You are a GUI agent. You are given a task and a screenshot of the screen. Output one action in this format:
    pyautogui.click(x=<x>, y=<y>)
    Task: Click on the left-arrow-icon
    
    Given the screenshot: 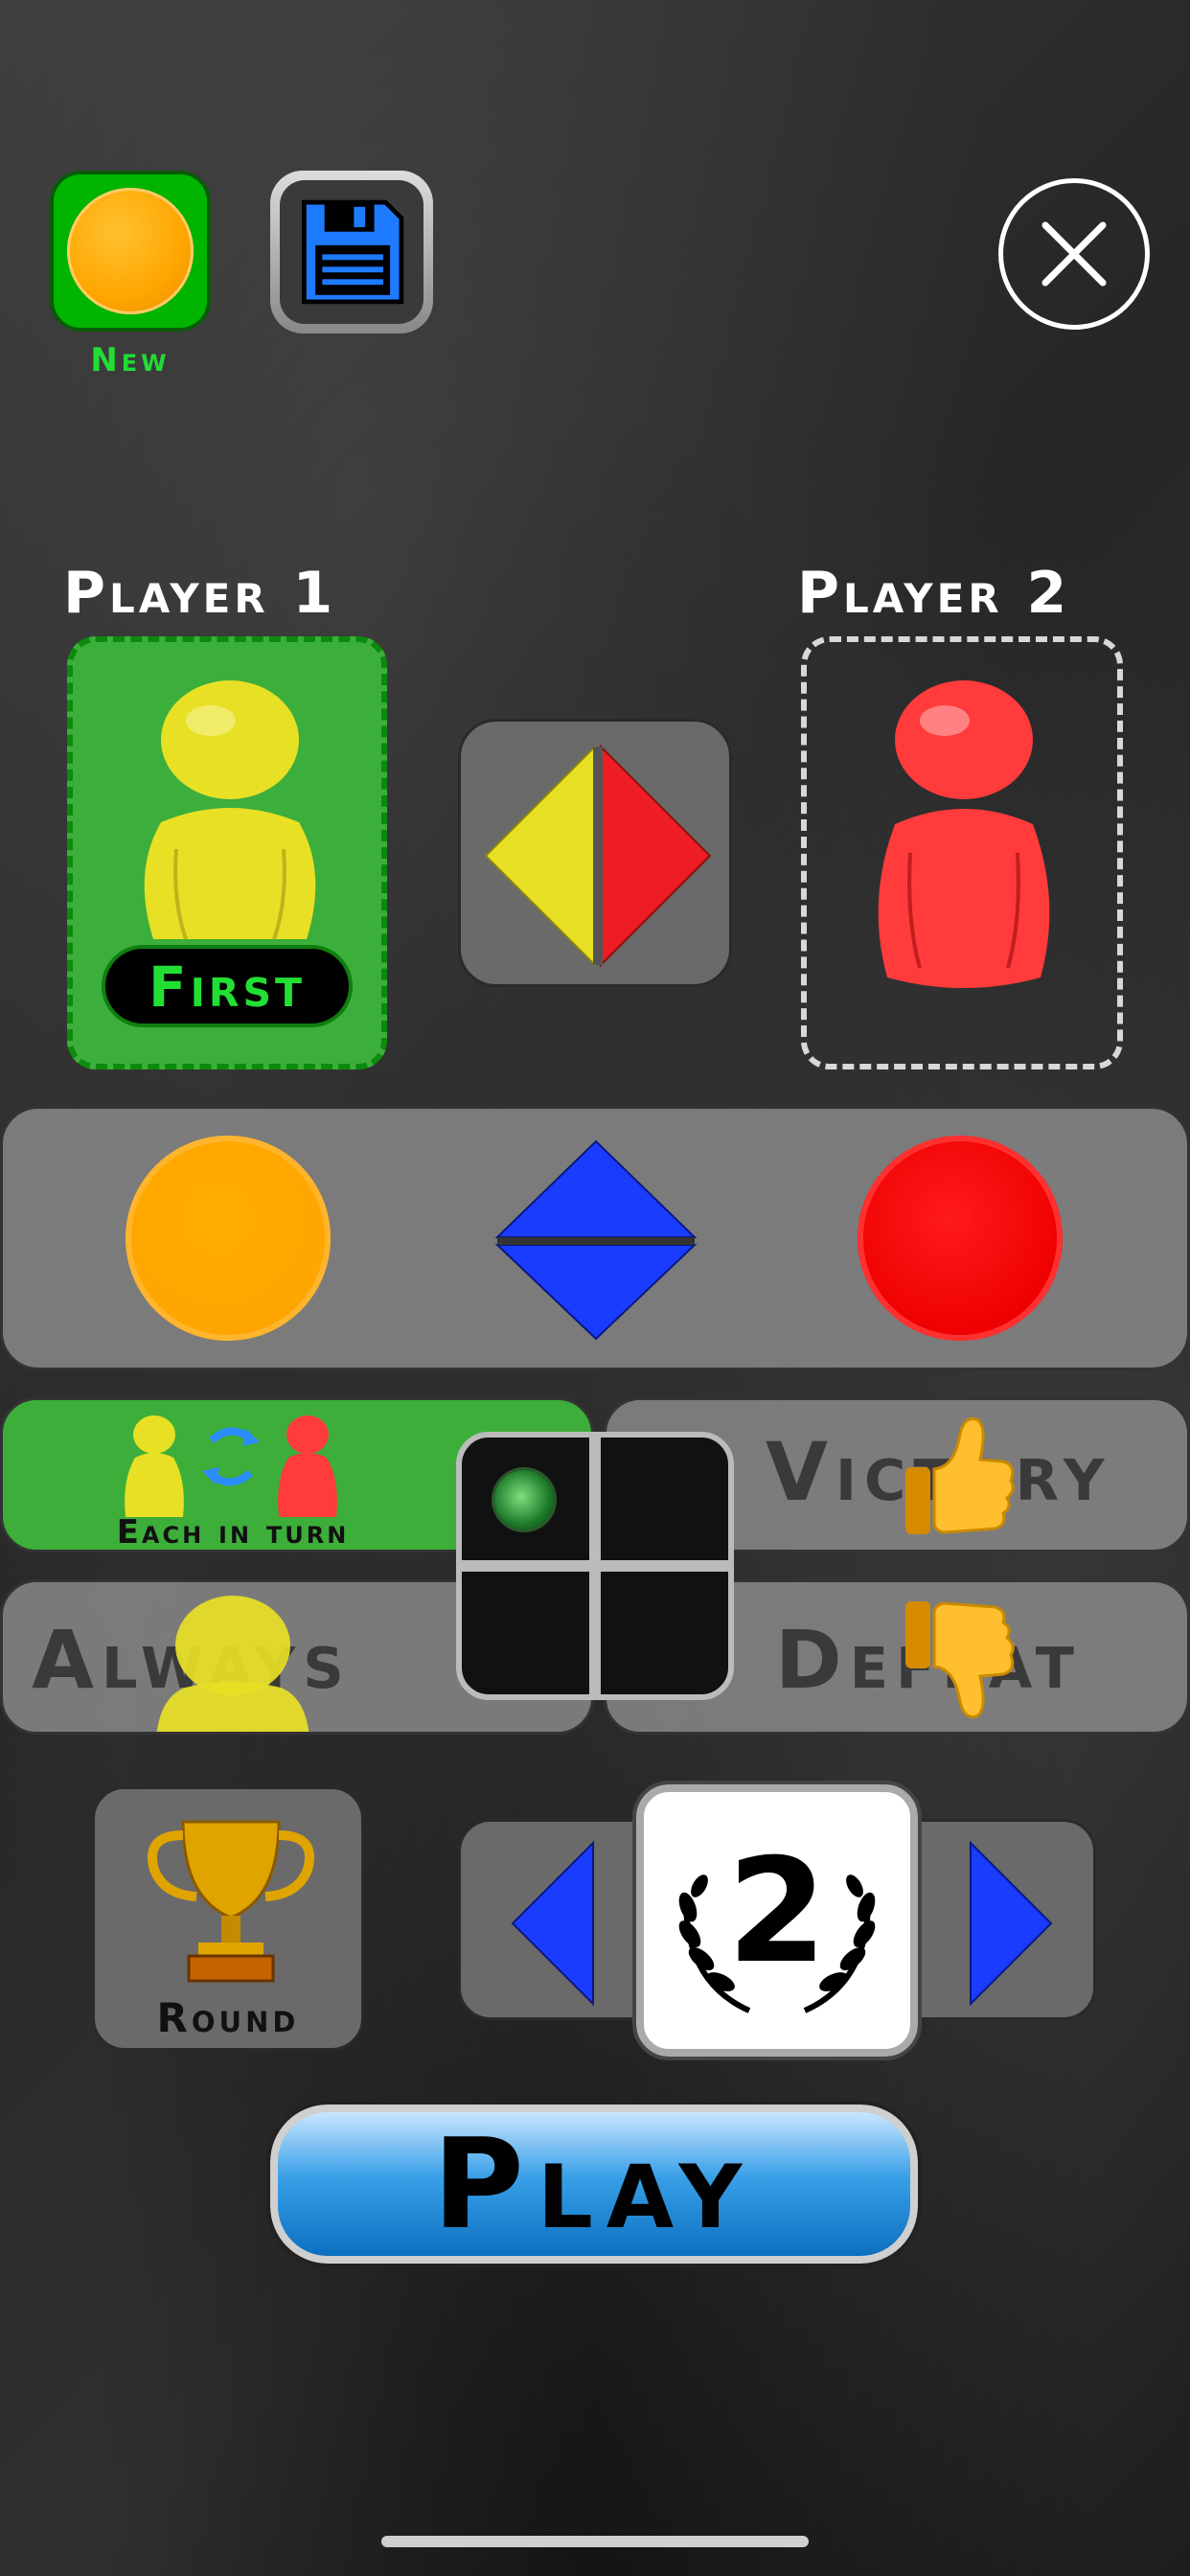 What is the action you would take?
    pyautogui.click(x=553, y=1924)
    